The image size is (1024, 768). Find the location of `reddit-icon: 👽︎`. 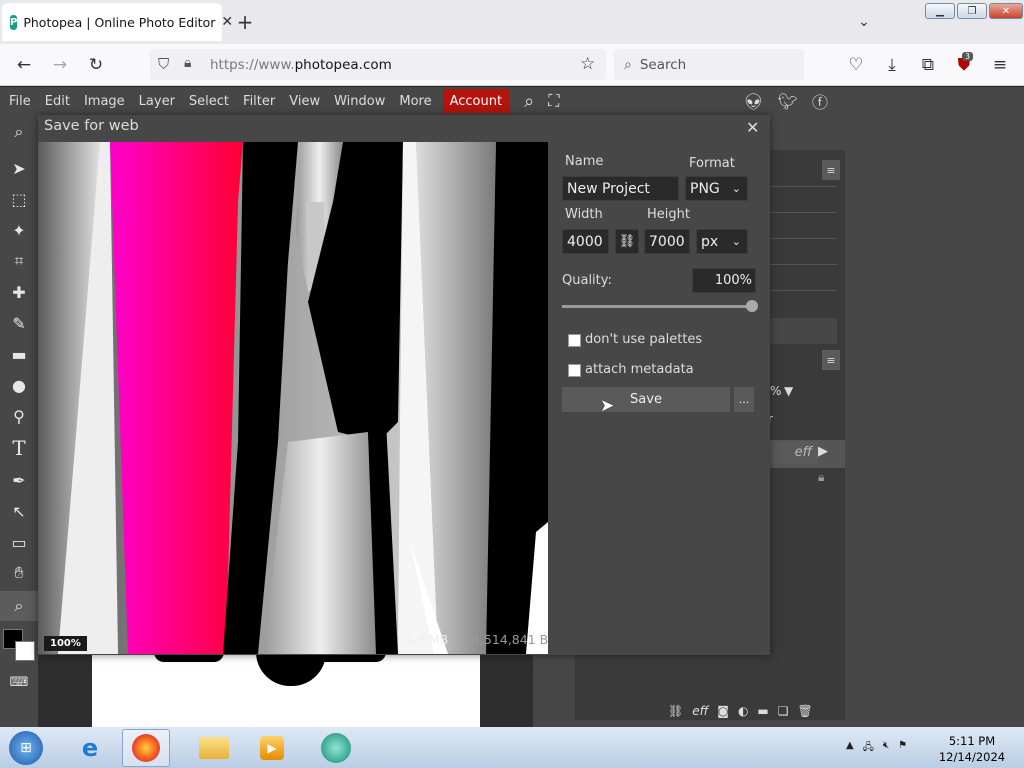

reddit-icon: 👽︎ is located at coordinates (753, 101).